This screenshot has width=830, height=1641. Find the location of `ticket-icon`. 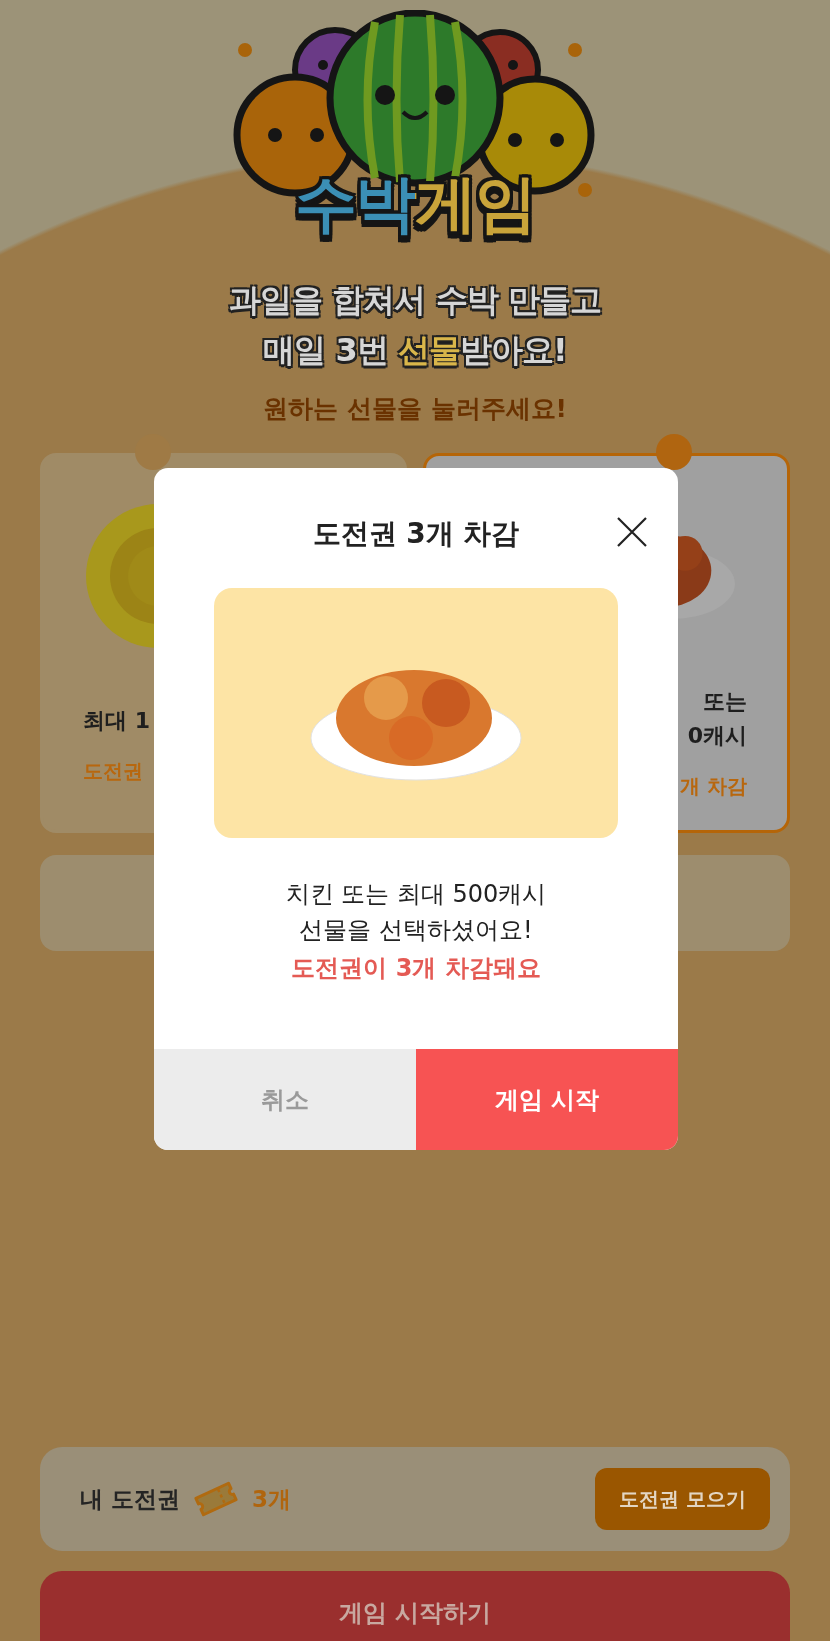

ticket-icon is located at coordinates (216, 1499).